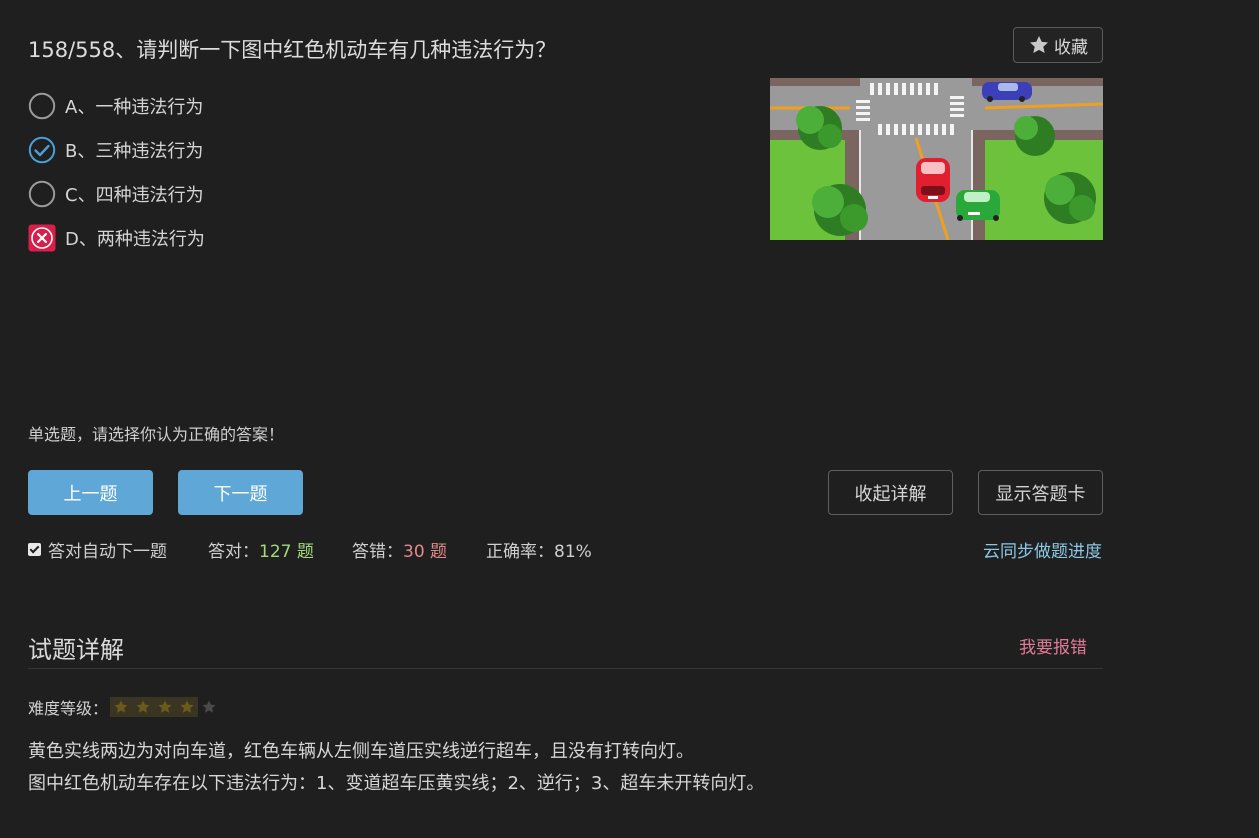  I want to click on option-a-label: A、一种违法行为, so click(134, 107).